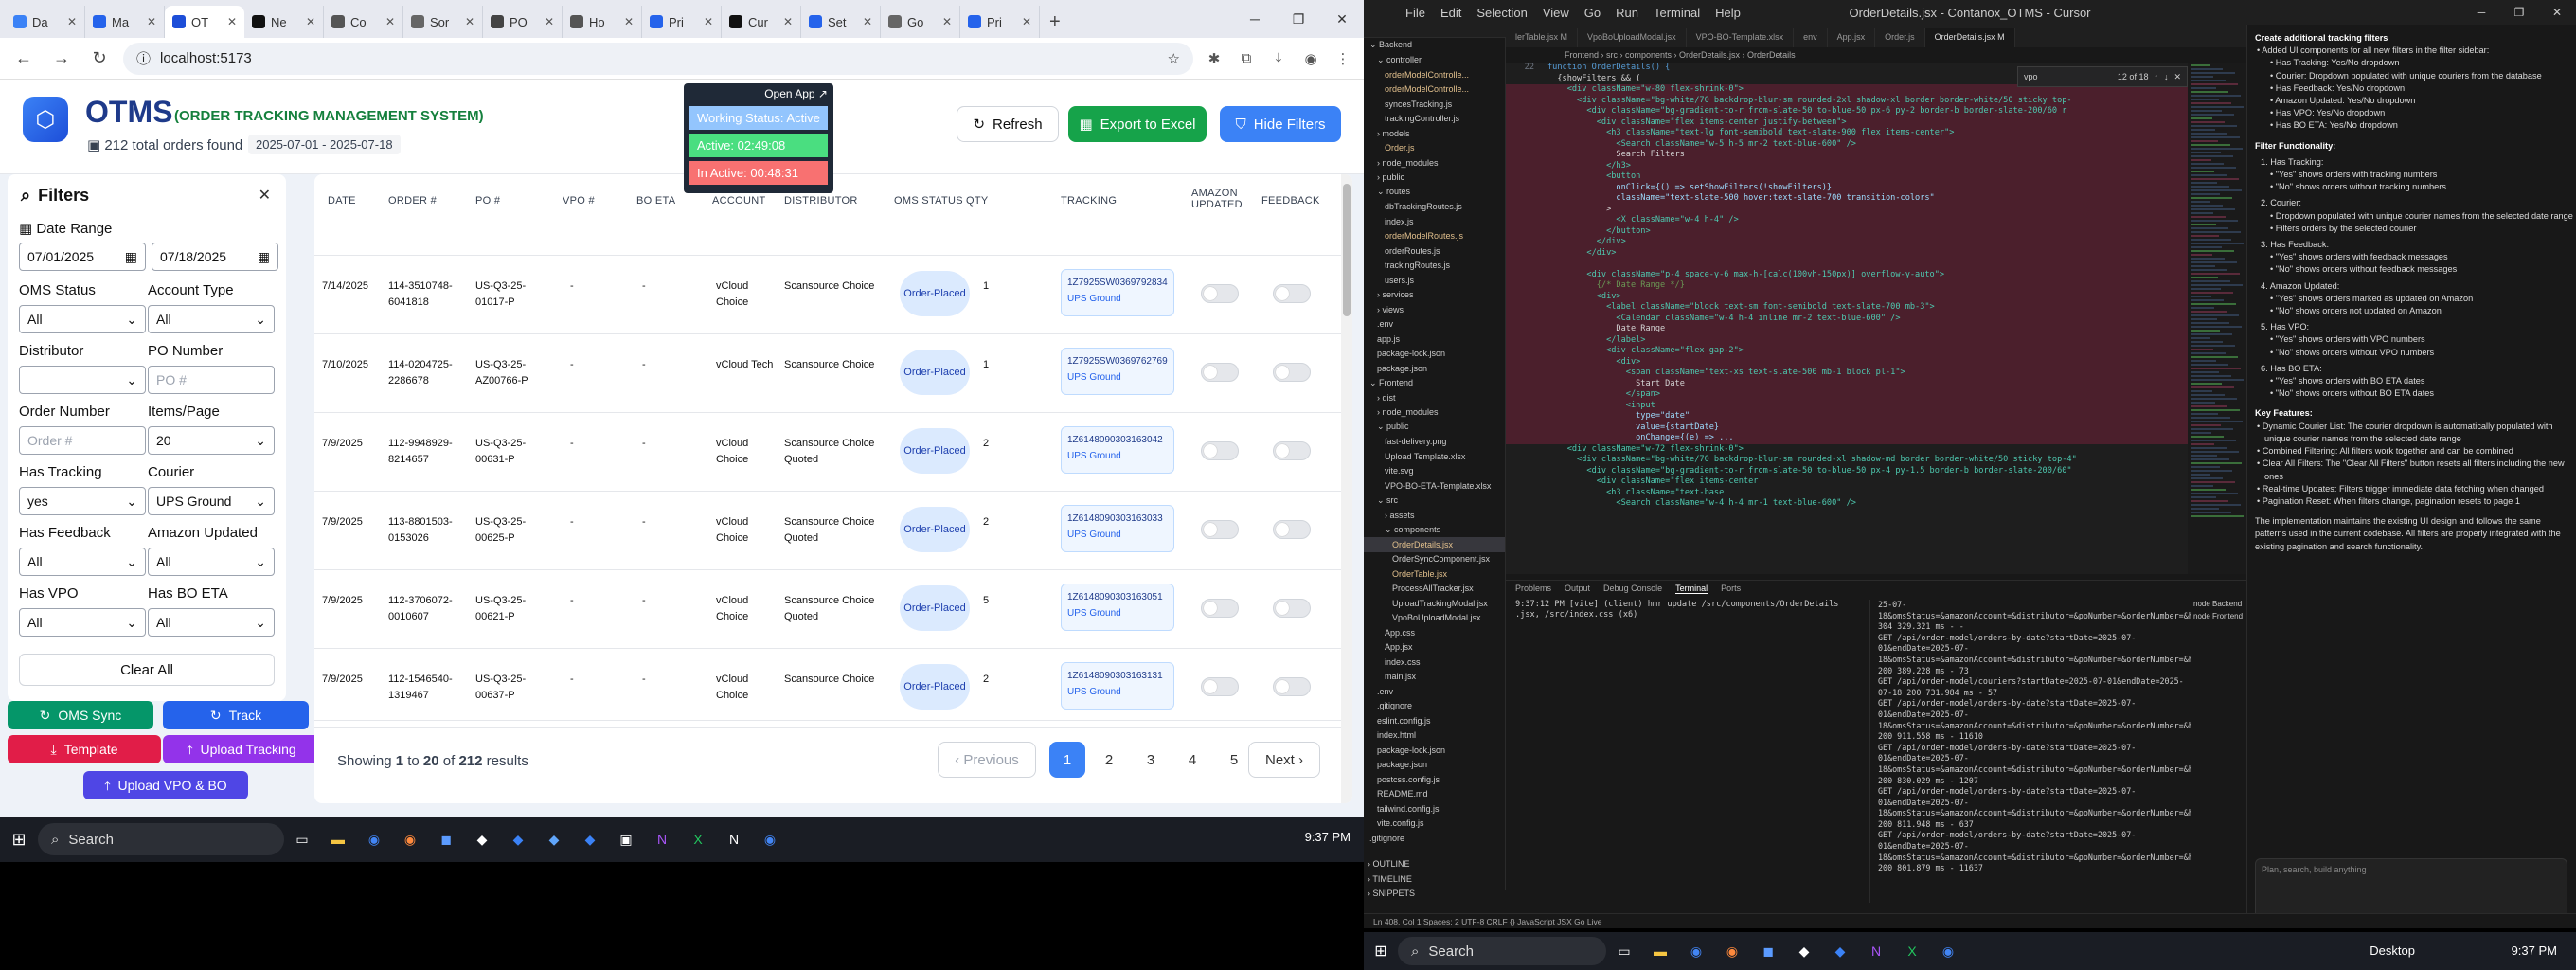 The height and width of the screenshot is (970, 2576). Describe the element at coordinates (1434, 662) in the screenshot. I see `explorer-item: index.css` at that location.